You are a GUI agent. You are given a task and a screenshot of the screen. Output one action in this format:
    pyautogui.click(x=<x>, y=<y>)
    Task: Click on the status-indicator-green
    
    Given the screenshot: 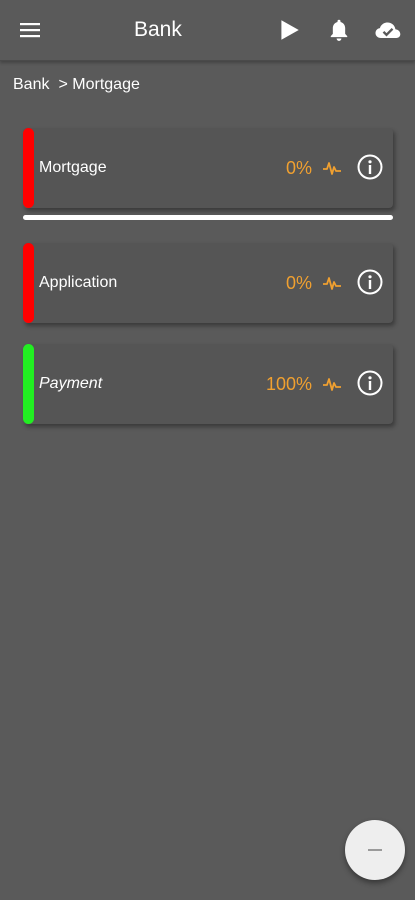 What is the action you would take?
    pyautogui.click(x=28, y=384)
    